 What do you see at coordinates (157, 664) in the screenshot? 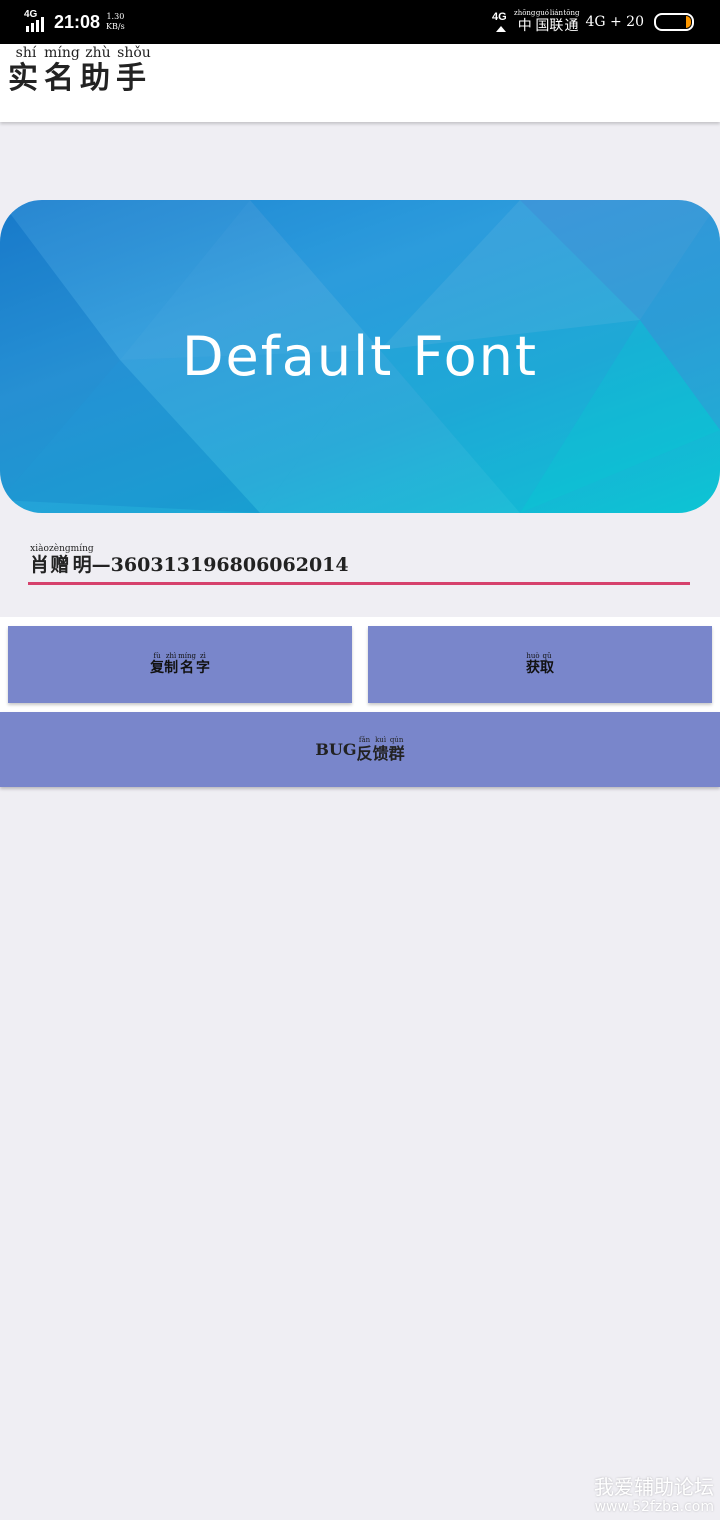
I see `pinyin-char: 复fù` at bounding box center [157, 664].